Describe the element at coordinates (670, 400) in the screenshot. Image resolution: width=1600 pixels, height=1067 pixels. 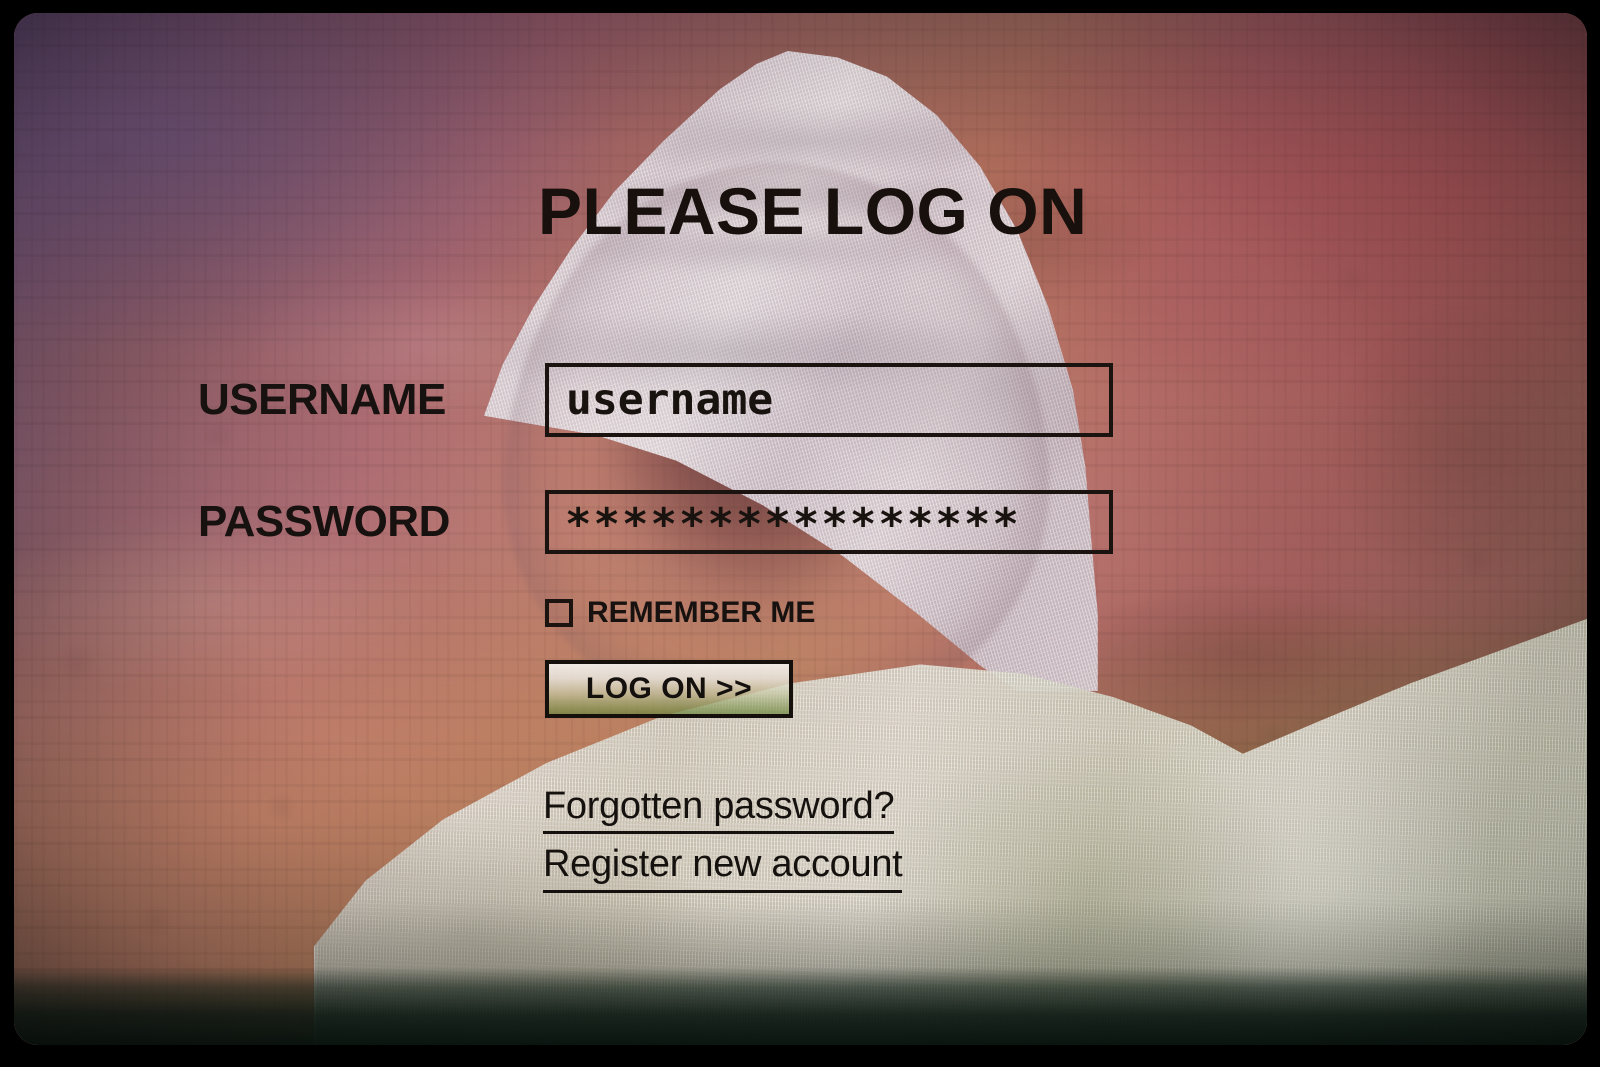
I see `username-value: username` at that location.